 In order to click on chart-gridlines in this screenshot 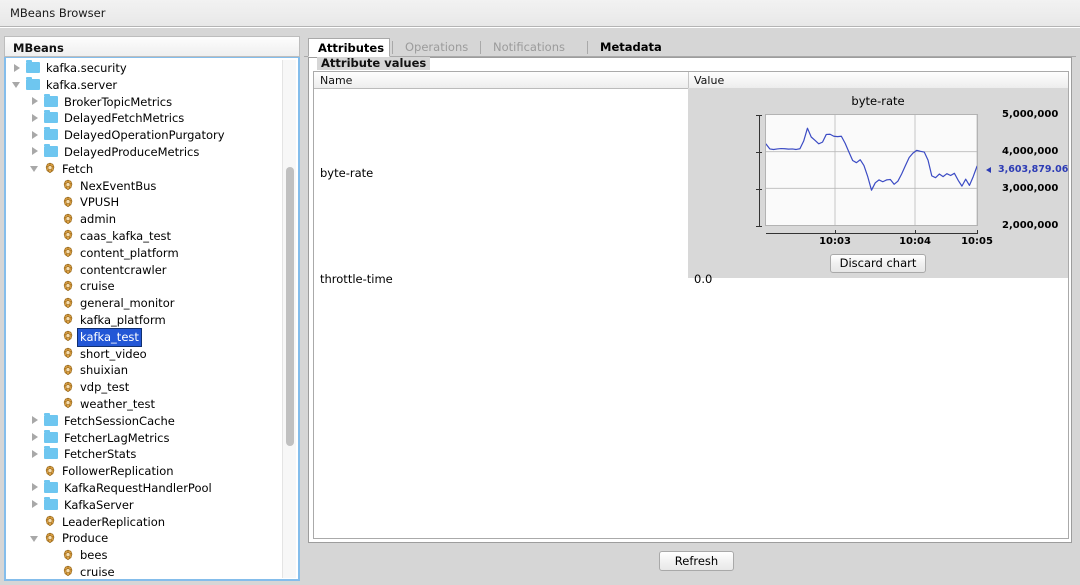, I will do `click(871, 170)`.